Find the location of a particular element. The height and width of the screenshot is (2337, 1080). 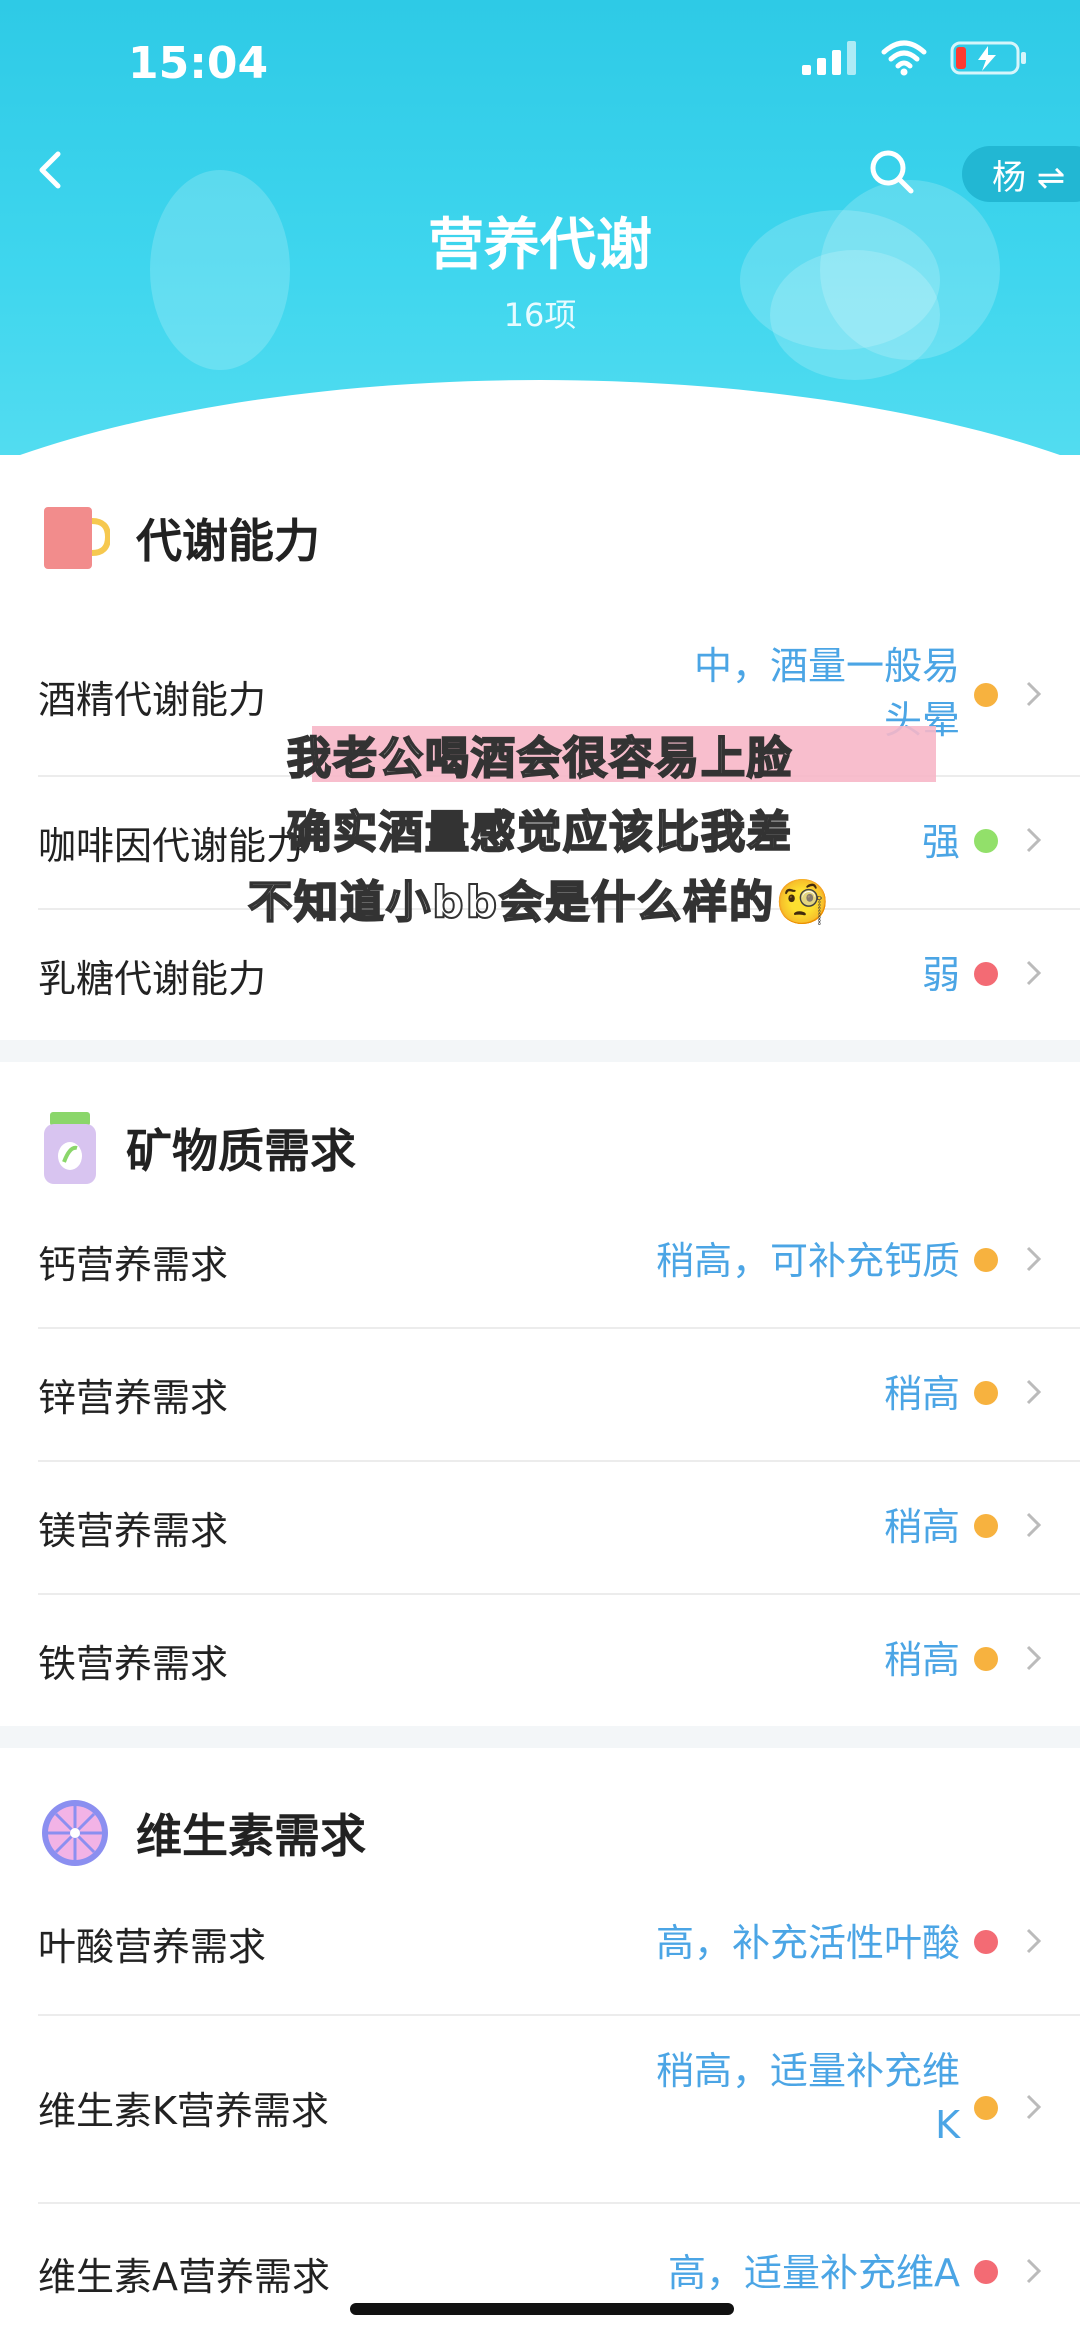

section-header: 代谢能力 is located at coordinates (180, 538).